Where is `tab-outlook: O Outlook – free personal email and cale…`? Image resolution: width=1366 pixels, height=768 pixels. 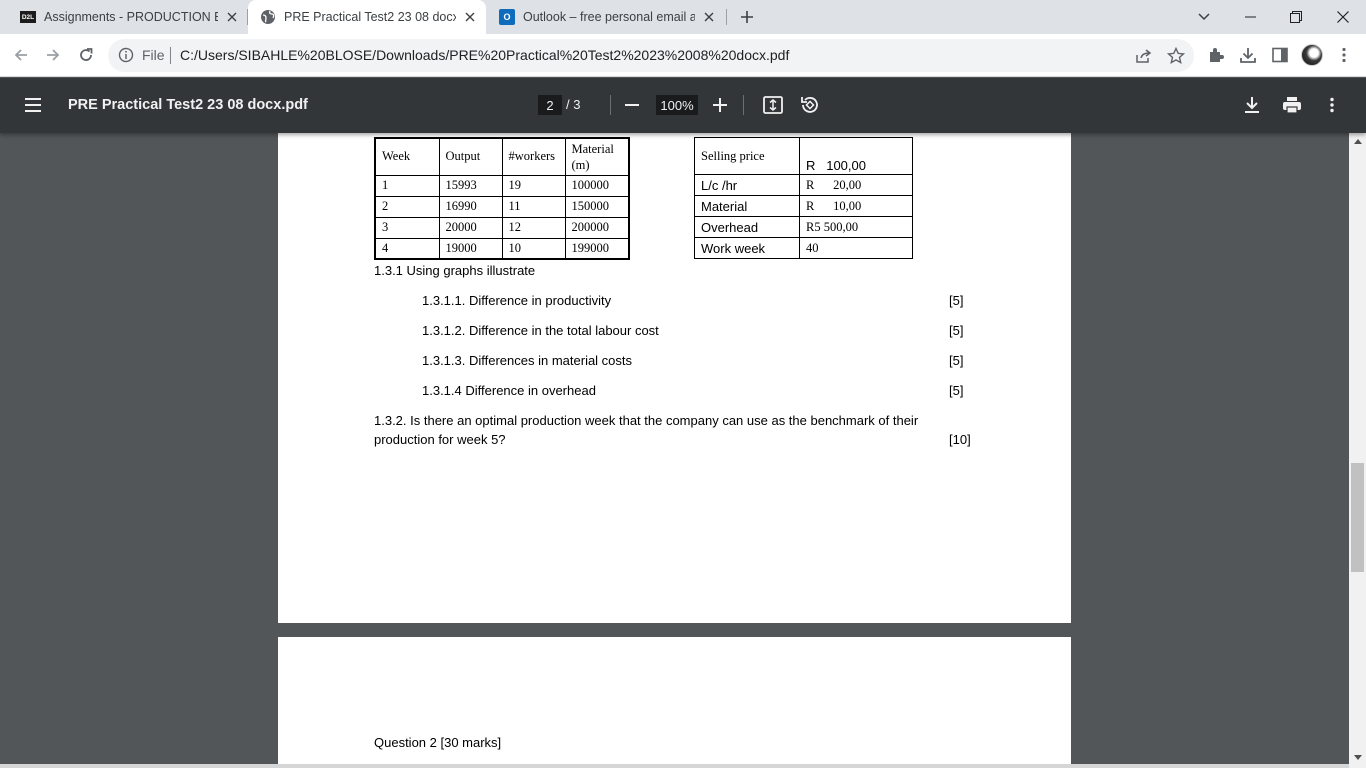 tab-outlook: O Outlook – free personal email and cale… is located at coordinates (606, 17).